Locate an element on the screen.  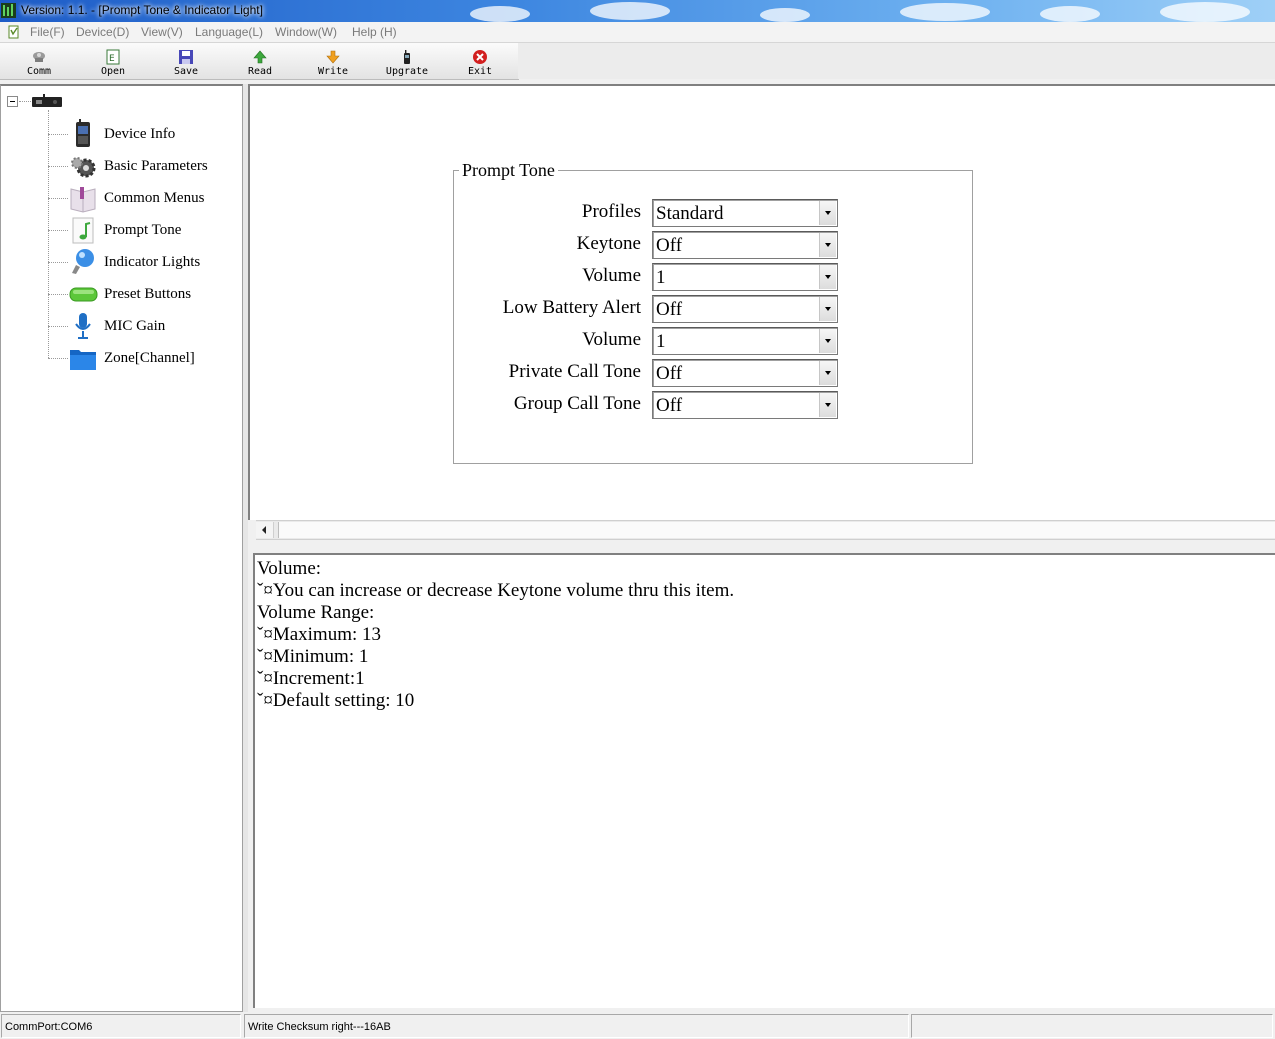
keytone-volume-label: Volume is located at coordinates (611, 275).